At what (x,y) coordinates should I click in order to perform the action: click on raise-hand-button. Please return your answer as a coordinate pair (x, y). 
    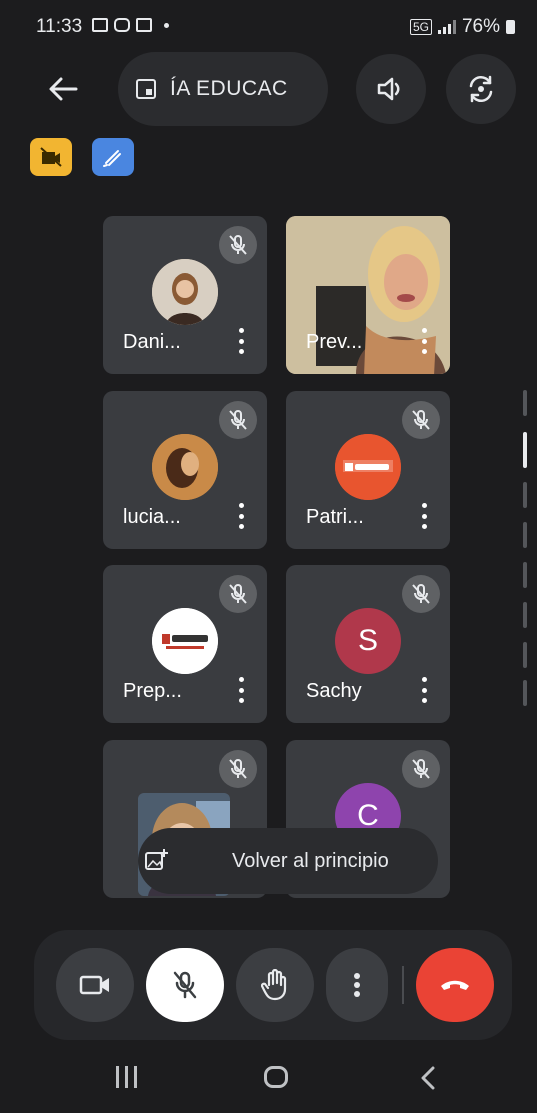
    Looking at the image, I should click on (275, 985).